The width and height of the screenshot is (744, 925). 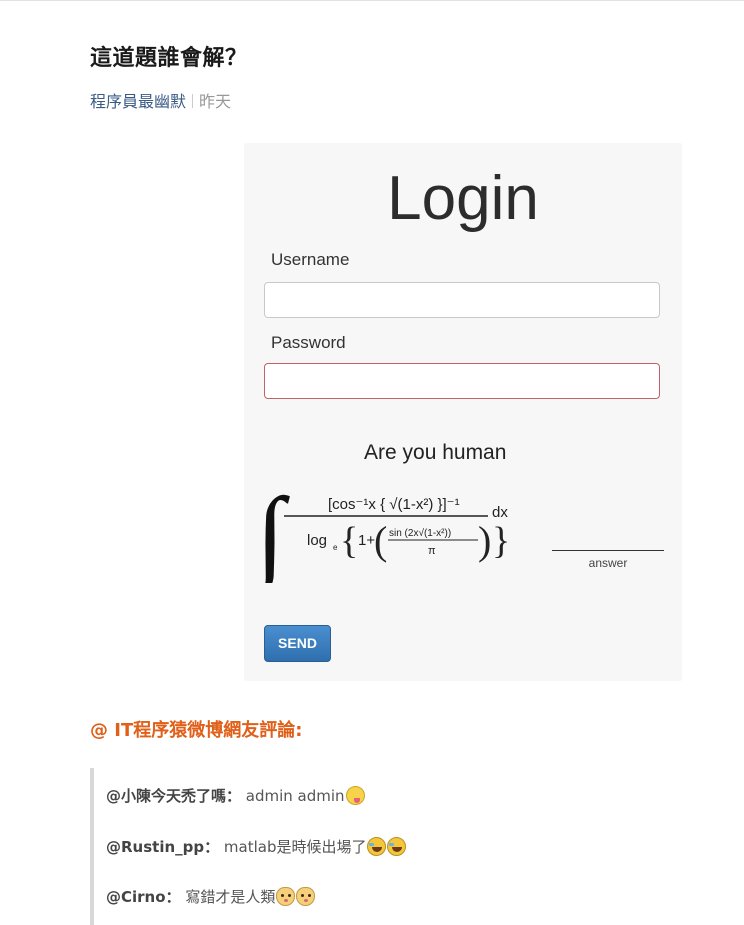 What do you see at coordinates (138, 101) in the screenshot?
I see `author-link: 程序員最幽默` at bounding box center [138, 101].